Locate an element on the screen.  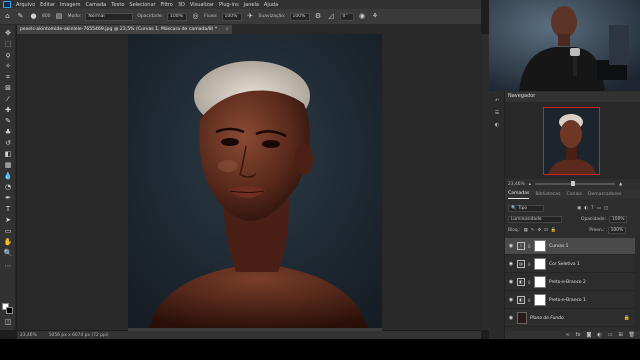
history-panel-icon: ↶ is located at coordinates (497, 101).